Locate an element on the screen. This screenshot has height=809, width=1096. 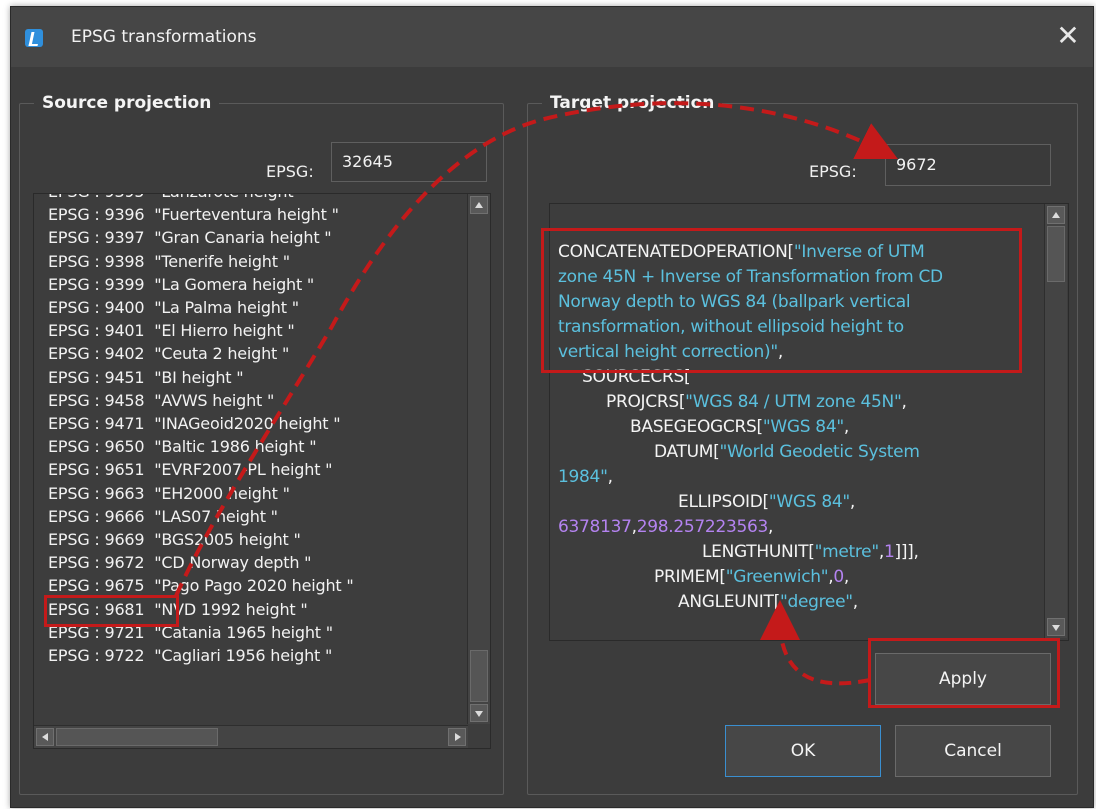
epsg-code: EPSG : 9397 is located at coordinates (96, 238).